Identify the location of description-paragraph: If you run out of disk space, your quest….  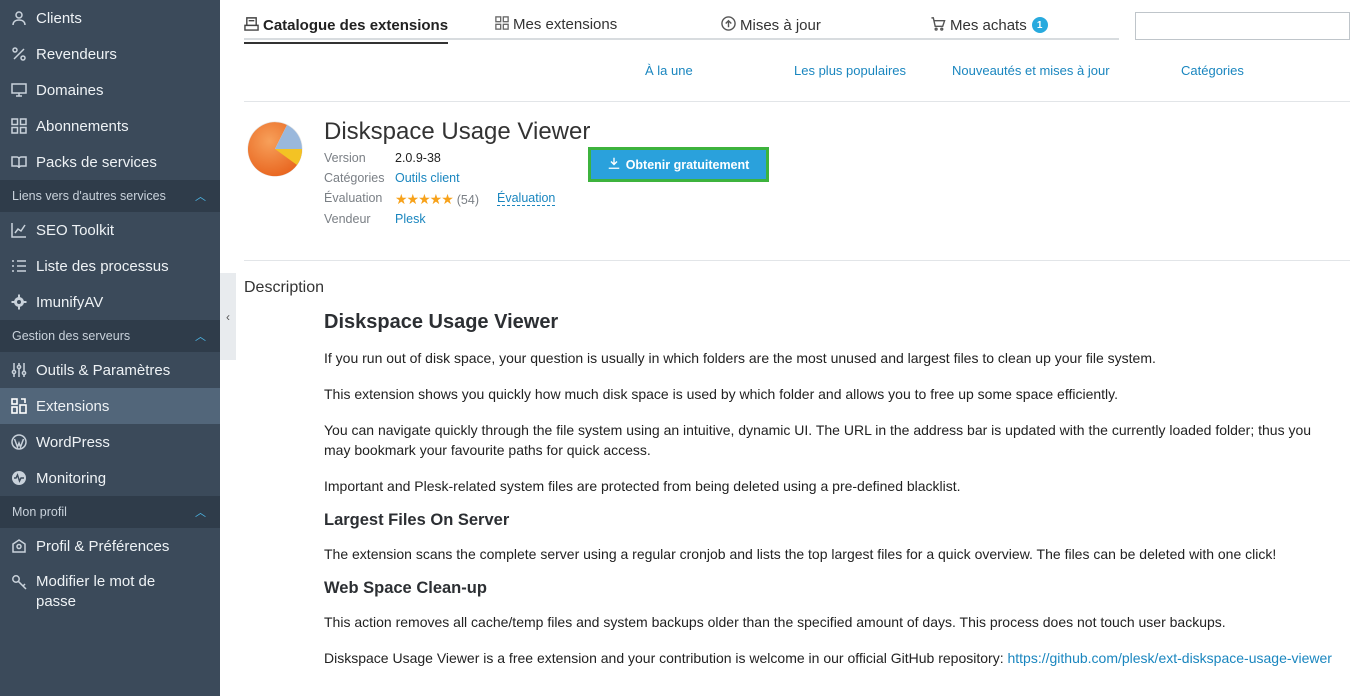
(740, 358).